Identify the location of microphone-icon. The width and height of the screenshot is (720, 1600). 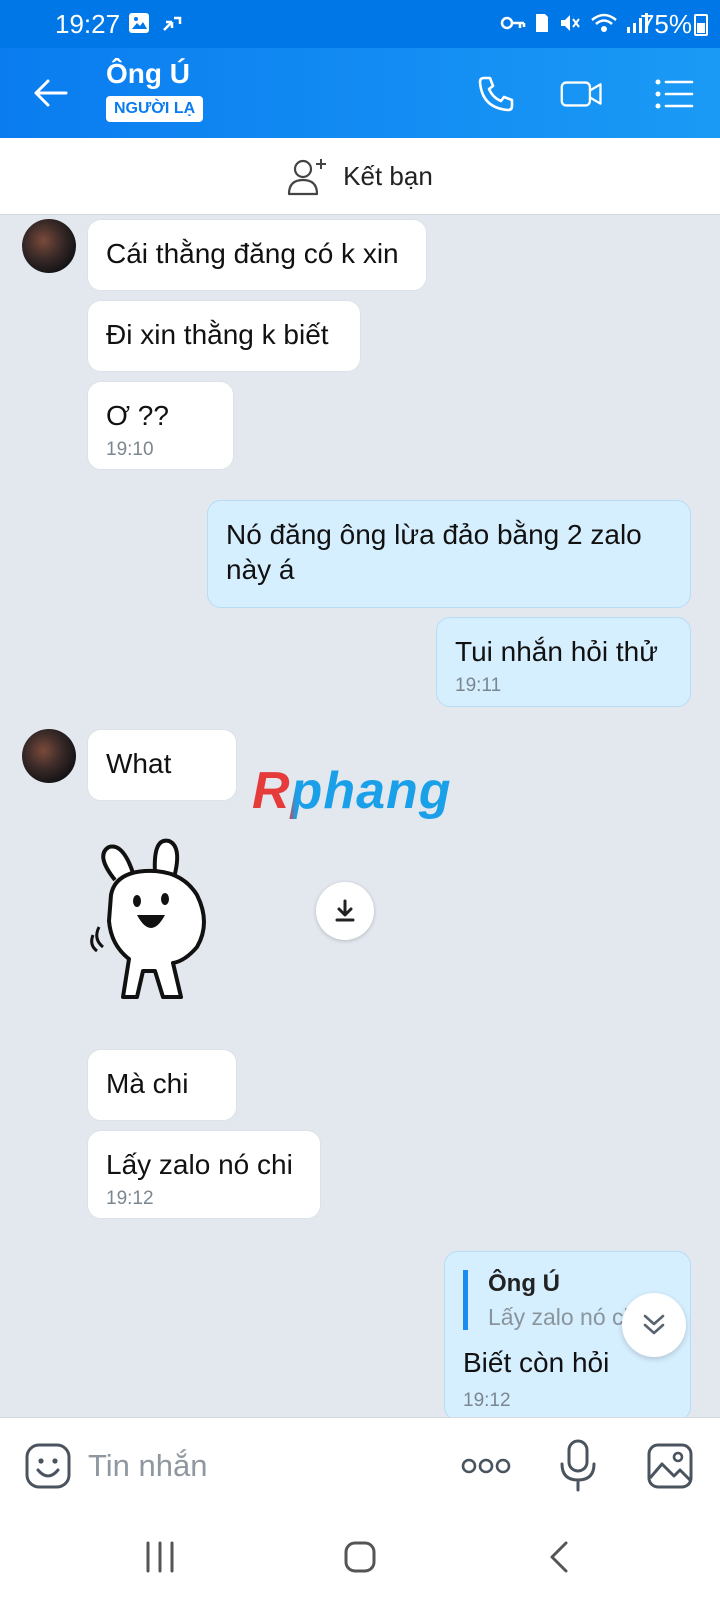
(578, 1466).